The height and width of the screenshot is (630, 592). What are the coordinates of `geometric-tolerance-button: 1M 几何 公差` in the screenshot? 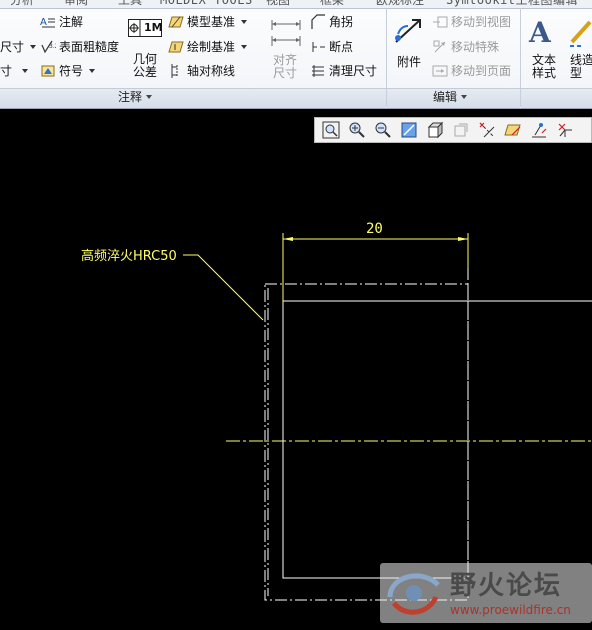 It's located at (145, 49).